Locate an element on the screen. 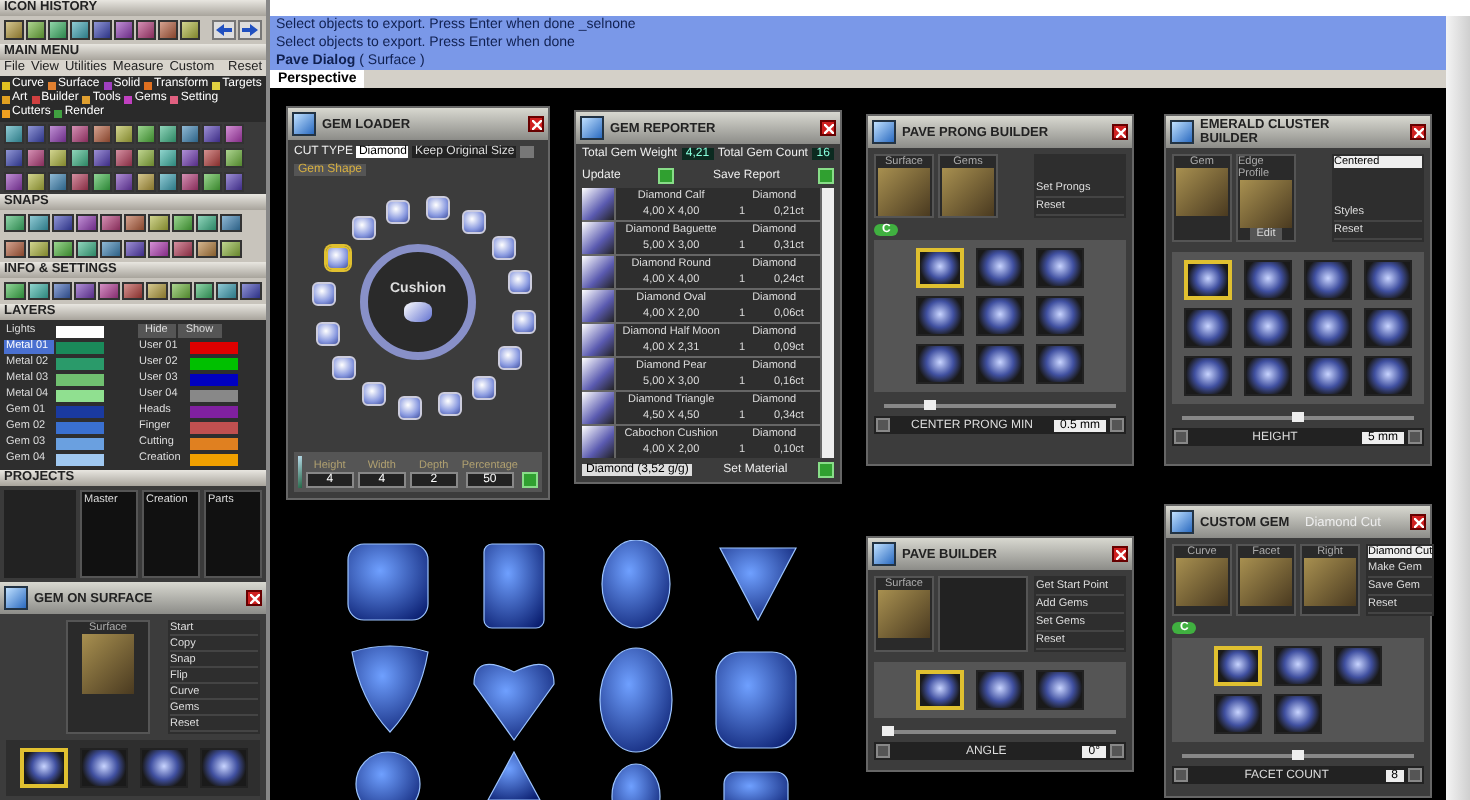 The height and width of the screenshot is (800, 1470). set-material-button is located at coordinates (825, 470).